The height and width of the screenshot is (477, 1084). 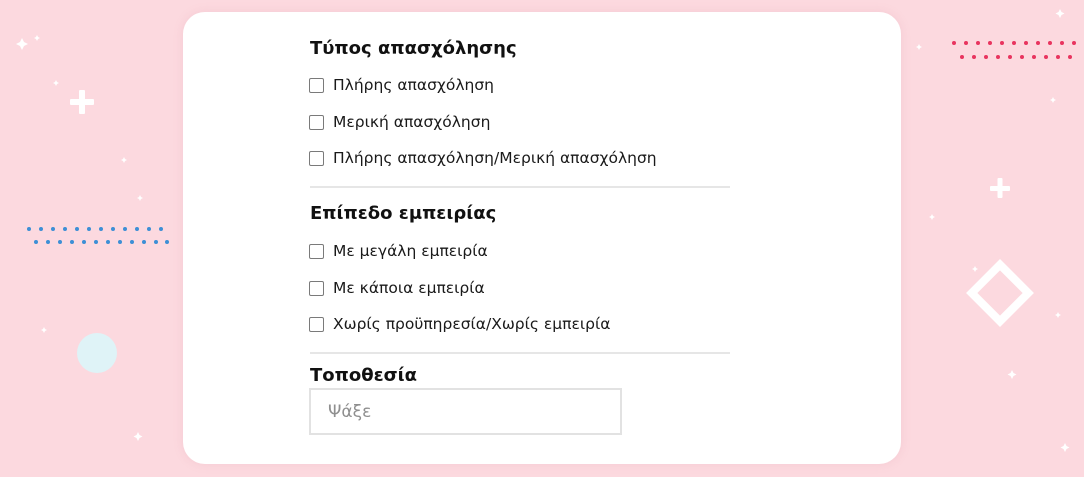 What do you see at coordinates (364, 375) in the screenshot?
I see `location-title: Τοποθεσία` at bounding box center [364, 375].